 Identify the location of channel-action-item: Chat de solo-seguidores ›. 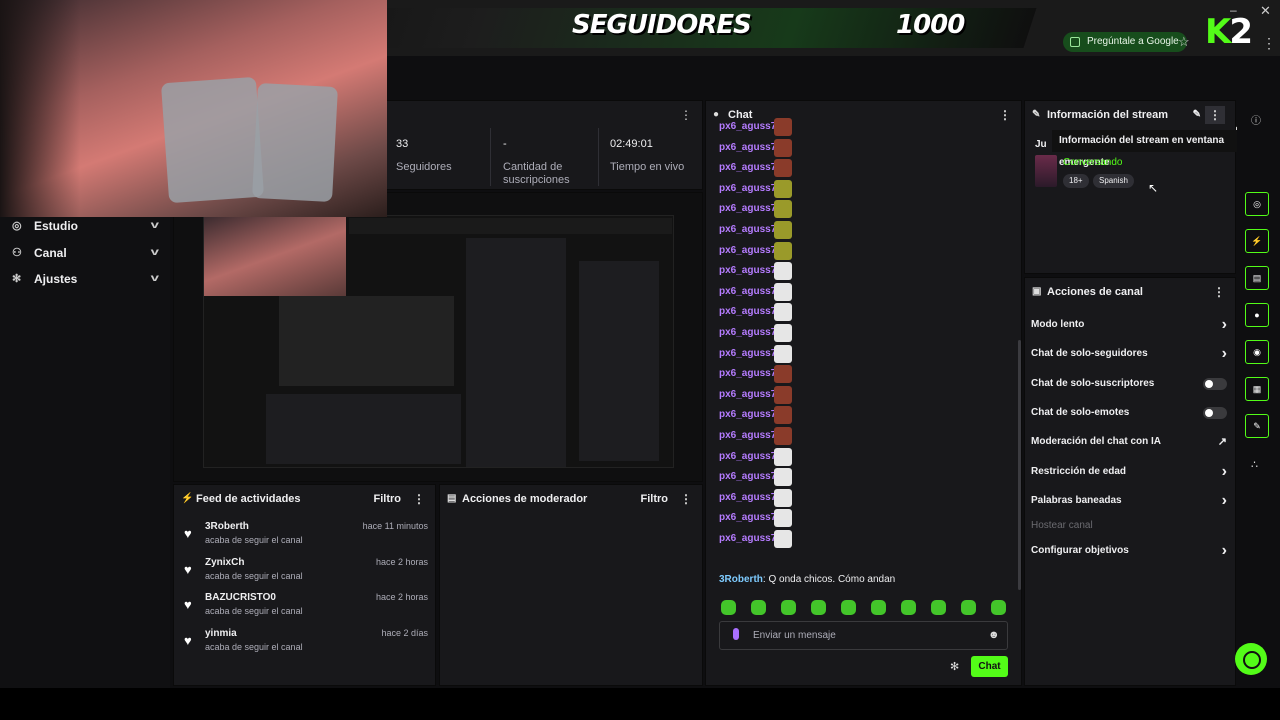
(1129, 354).